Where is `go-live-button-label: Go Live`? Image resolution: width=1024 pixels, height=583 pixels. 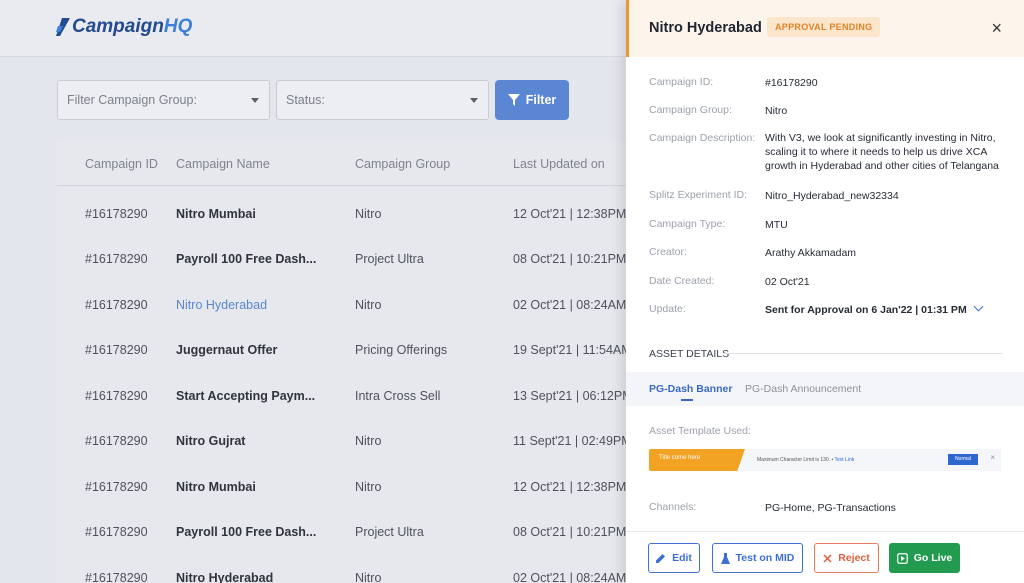
go-live-button-label: Go Live is located at coordinates (933, 558).